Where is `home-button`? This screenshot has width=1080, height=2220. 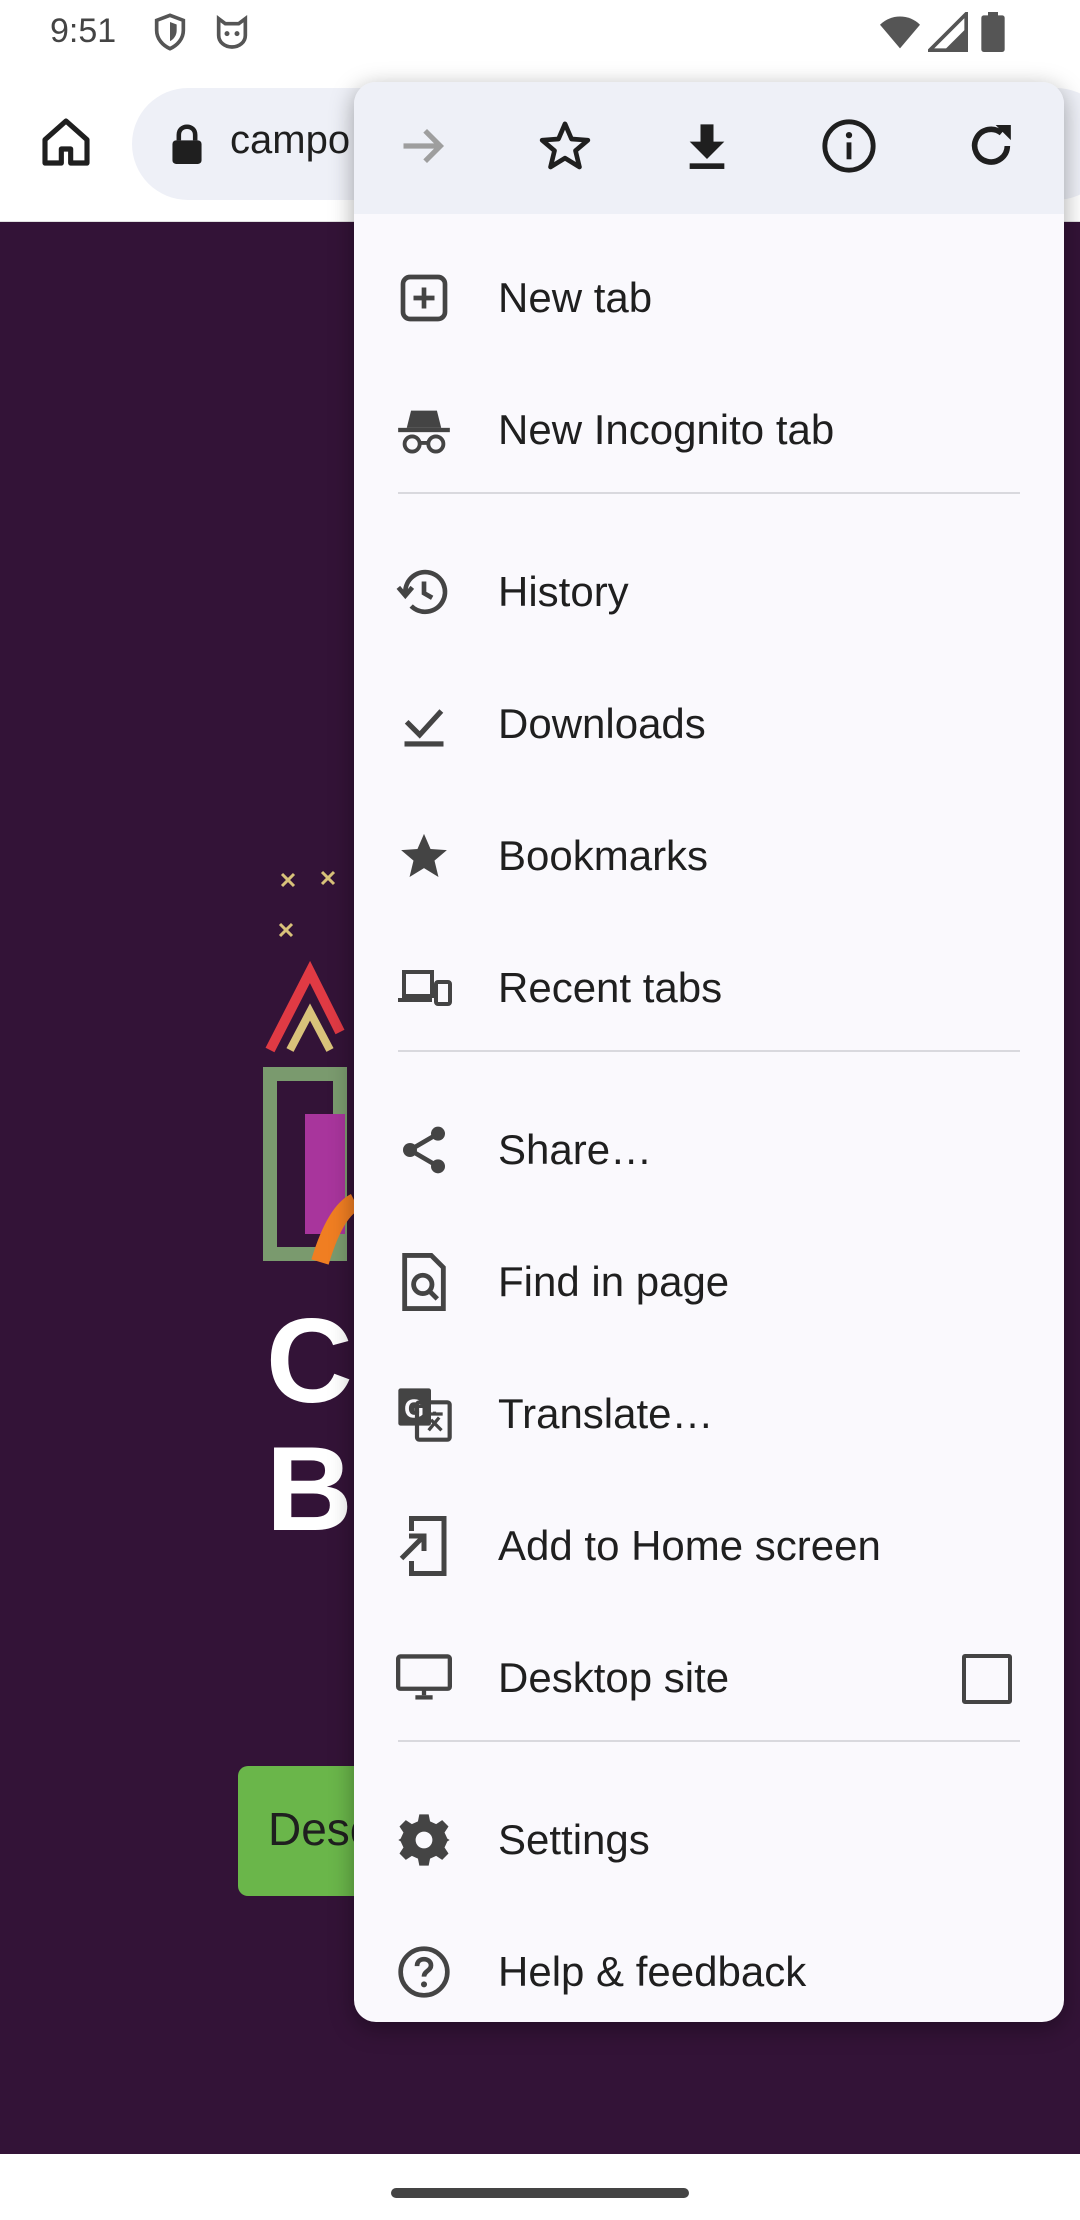 home-button is located at coordinates (66, 144).